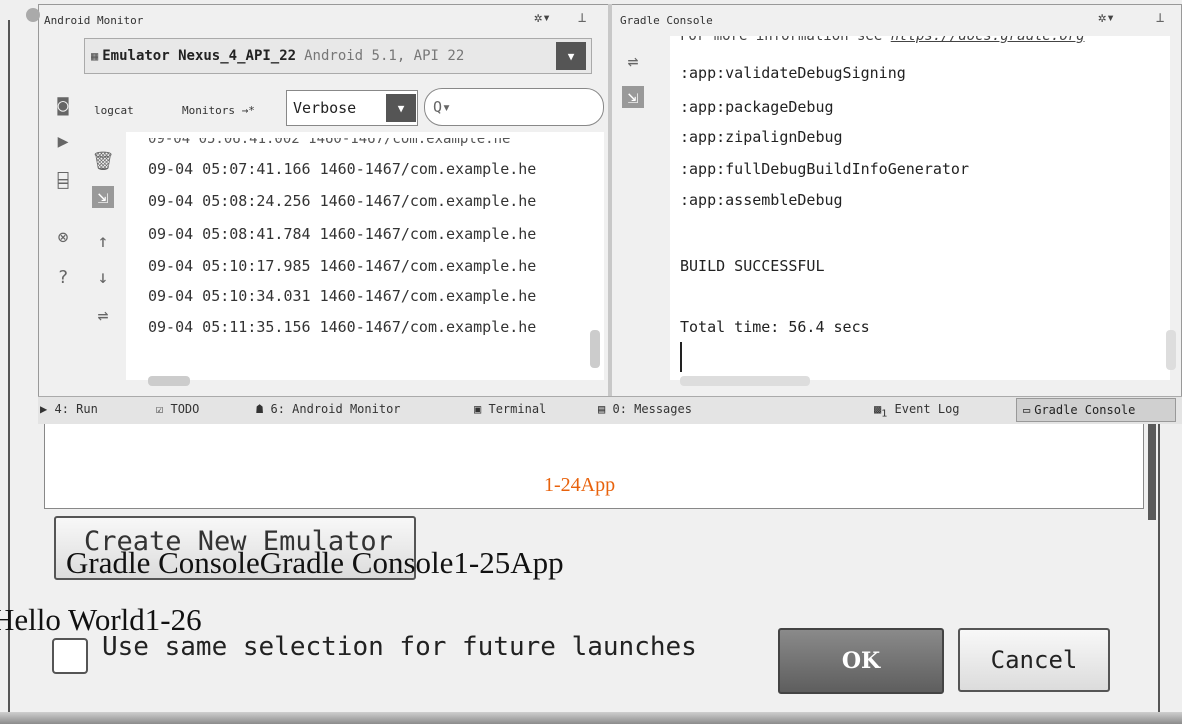  What do you see at coordinates (44, 409) in the screenshot?
I see `run-icon: ▶` at bounding box center [44, 409].